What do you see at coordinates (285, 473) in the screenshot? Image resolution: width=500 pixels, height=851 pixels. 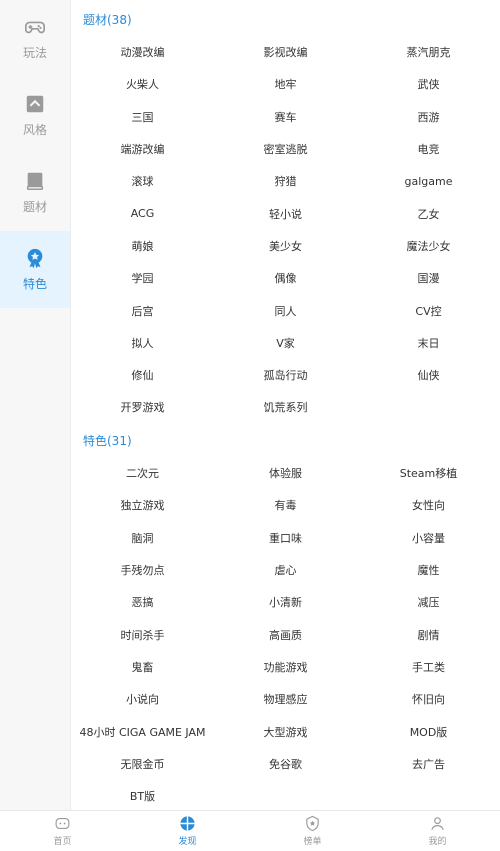 I see `tag-item: 体验服` at bounding box center [285, 473].